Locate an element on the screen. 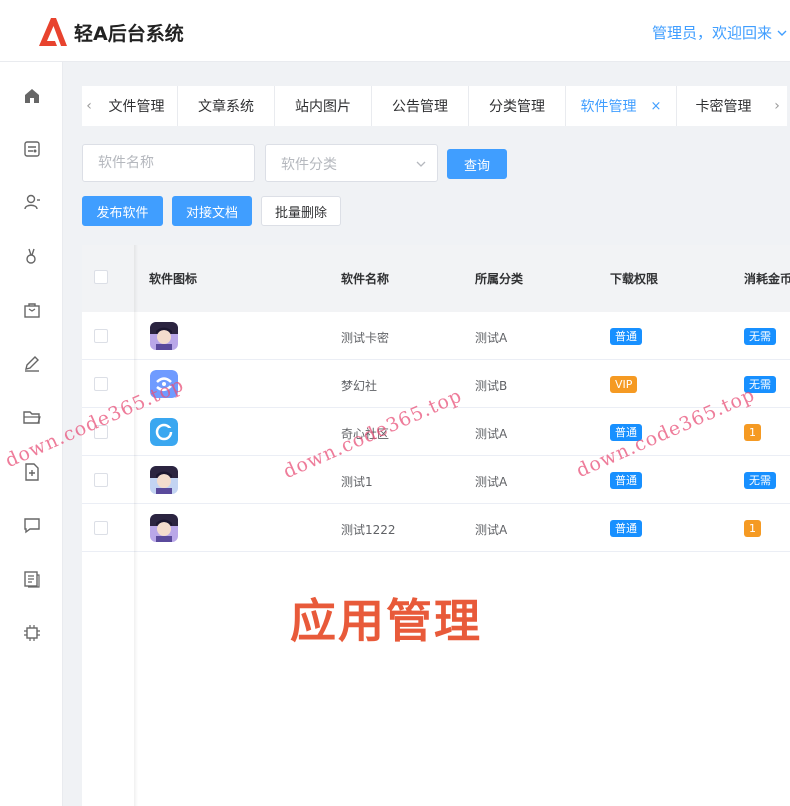 The width and height of the screenshot is (790, 806). column-header-permission: 下载权限 is located at coordinates (634, 279).